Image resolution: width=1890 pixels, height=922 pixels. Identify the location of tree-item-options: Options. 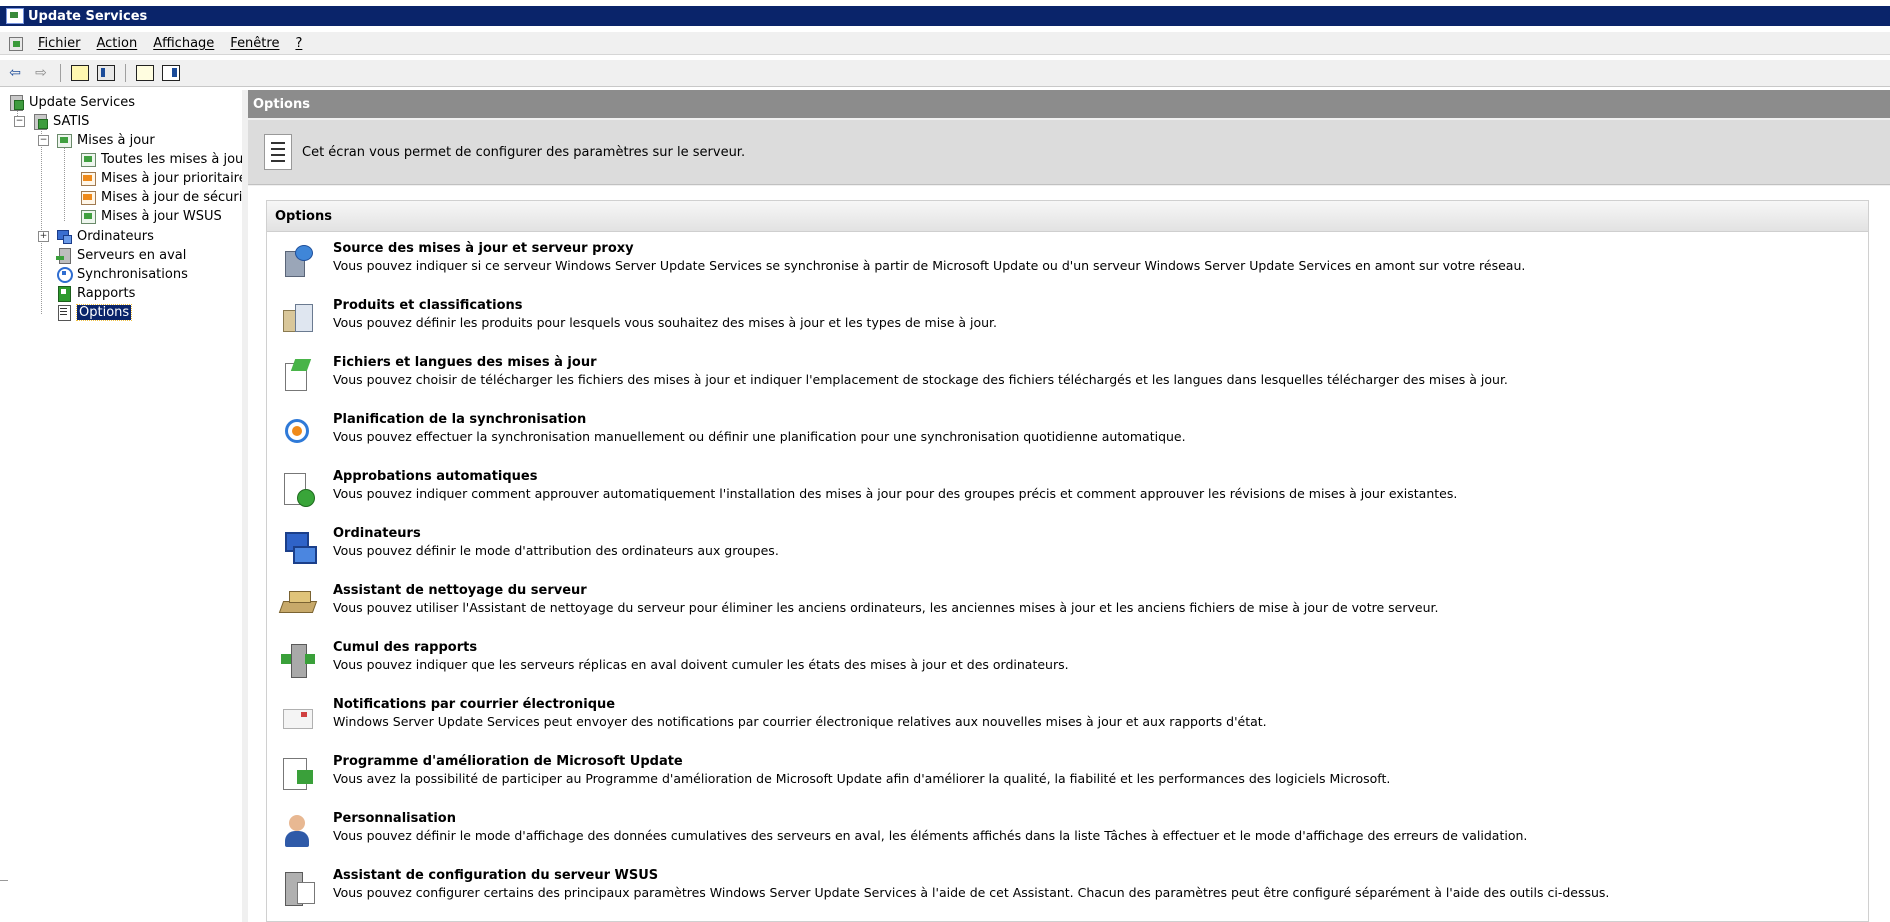
(94, 312).